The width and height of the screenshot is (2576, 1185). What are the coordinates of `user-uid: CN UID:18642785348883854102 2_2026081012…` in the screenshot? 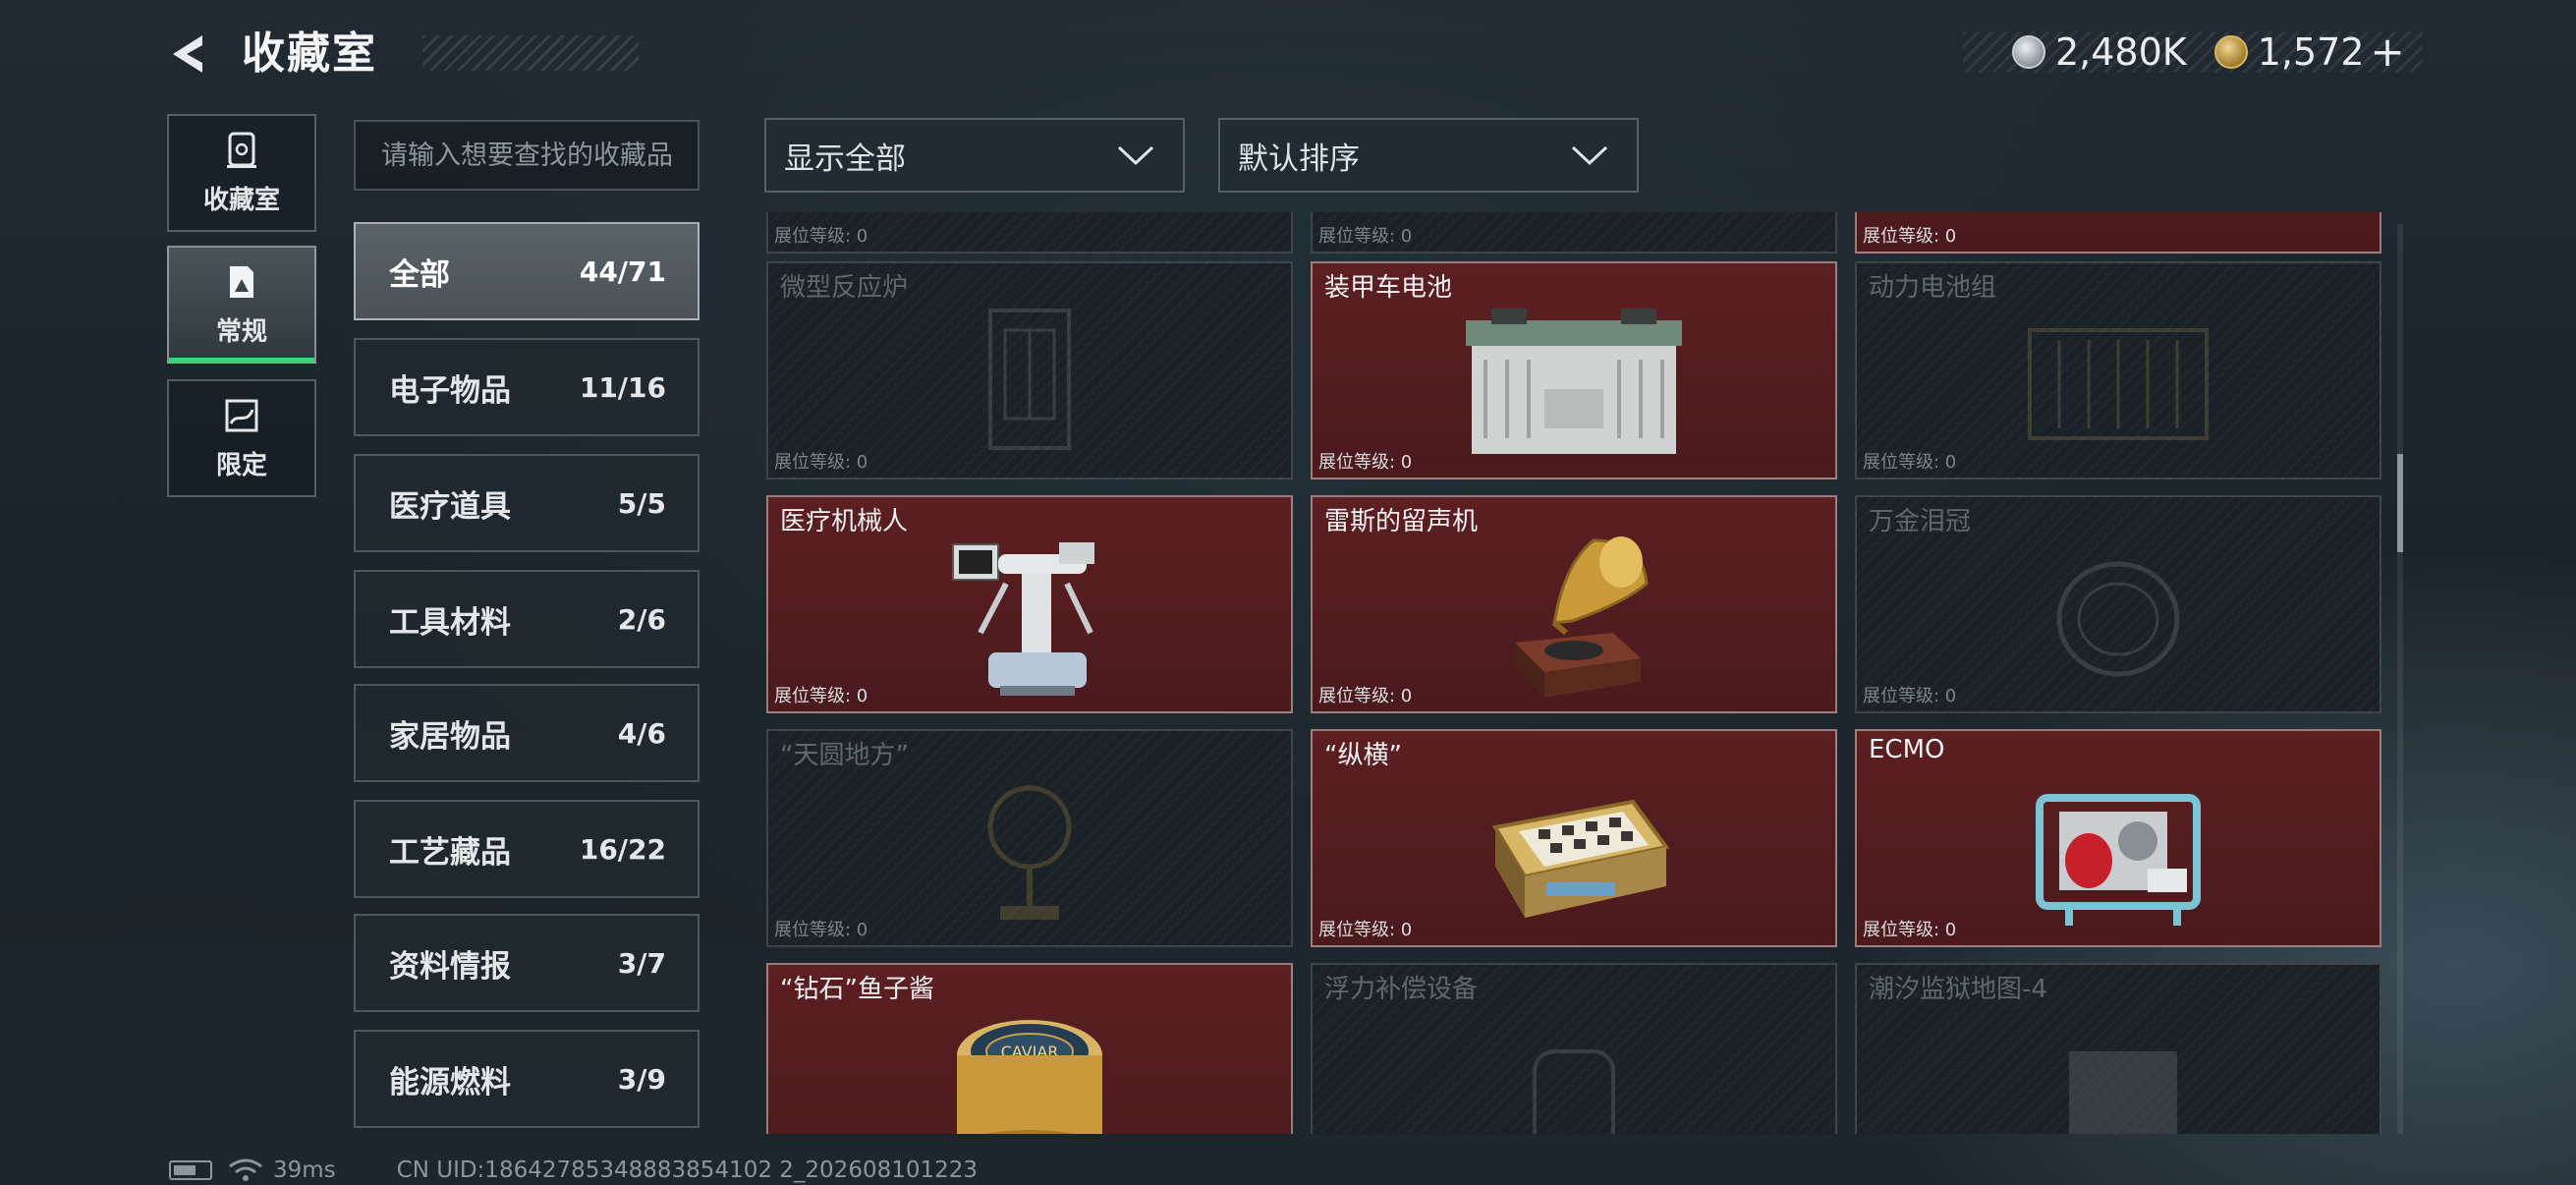 It's located at (687, 1170).